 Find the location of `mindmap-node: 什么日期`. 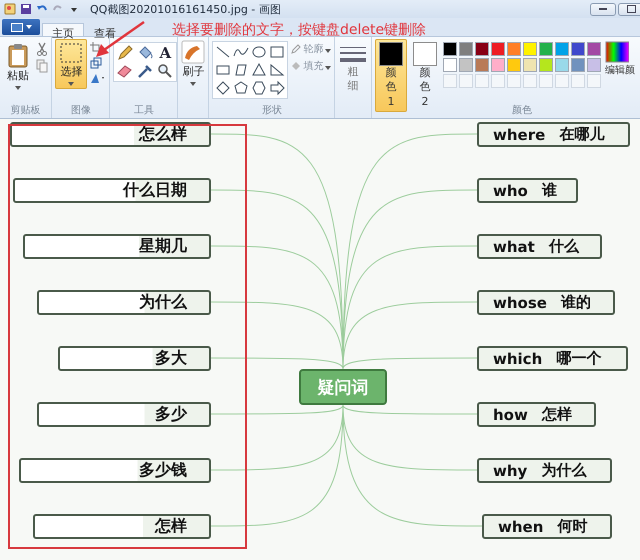

mindmap-node: 什么日期 is located at coordinates (112, 190).